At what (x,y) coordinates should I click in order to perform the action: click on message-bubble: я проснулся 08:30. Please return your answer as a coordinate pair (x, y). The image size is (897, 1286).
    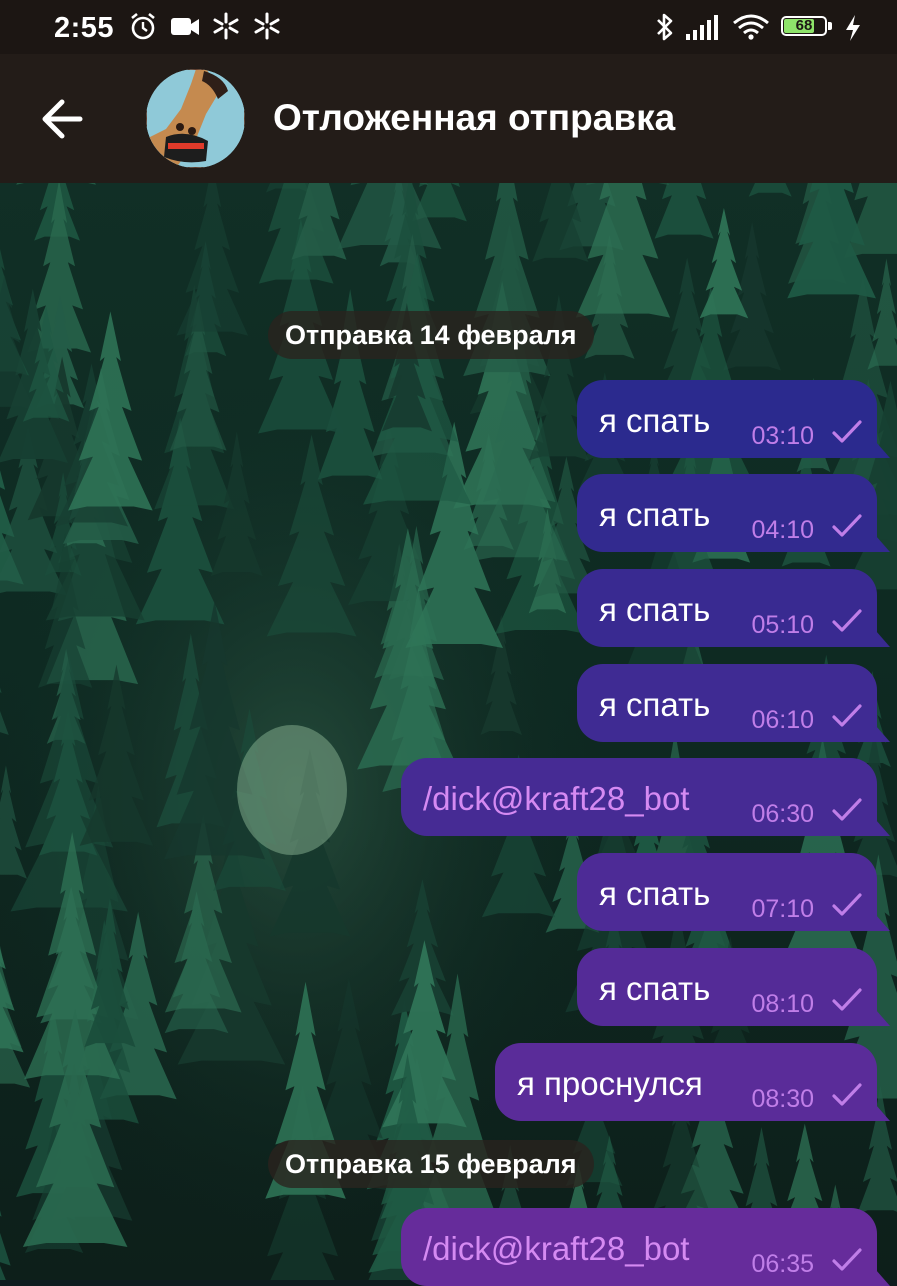
    Looking at the image, I should click on (692, 1082).